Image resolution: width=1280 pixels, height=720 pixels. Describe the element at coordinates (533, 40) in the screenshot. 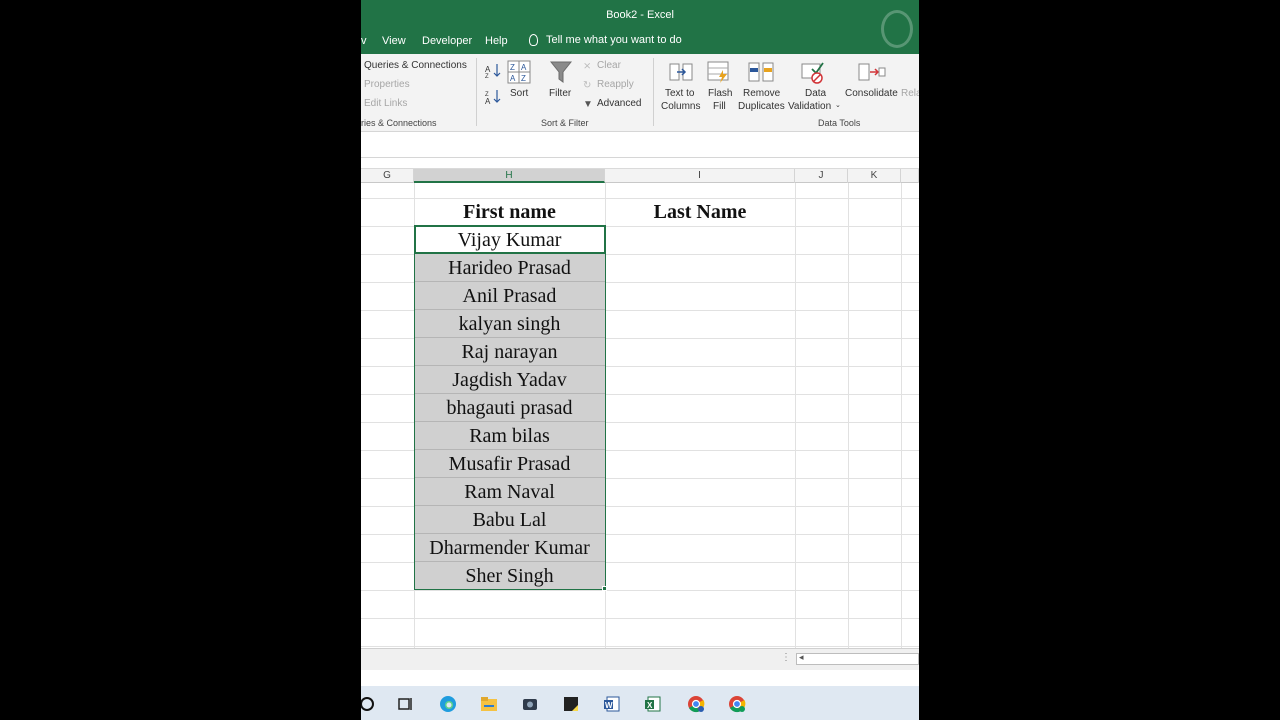

I see `lightbulb-icon` at that location.